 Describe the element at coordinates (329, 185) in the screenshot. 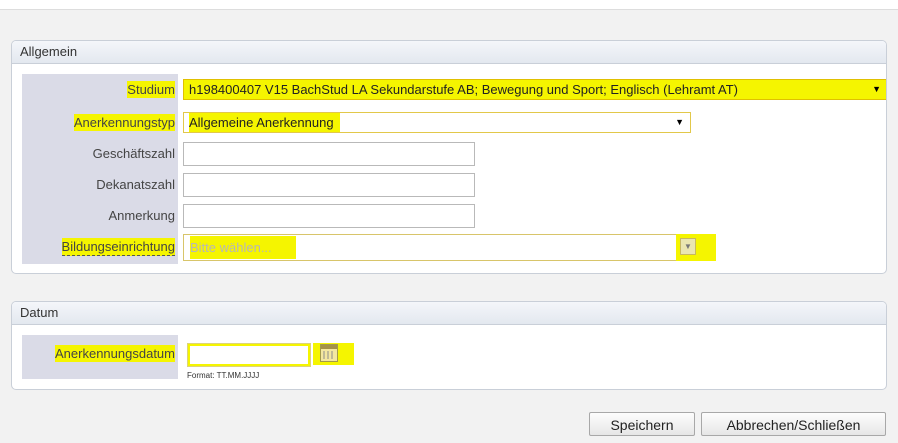

I see `dekanatszahl-input` at that location.